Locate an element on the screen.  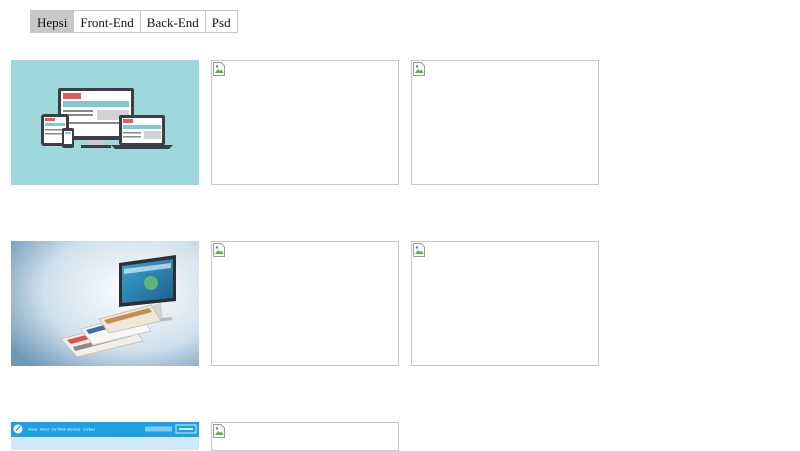
portfolio-image-responsive-devices is located at coordinates (105, 122).